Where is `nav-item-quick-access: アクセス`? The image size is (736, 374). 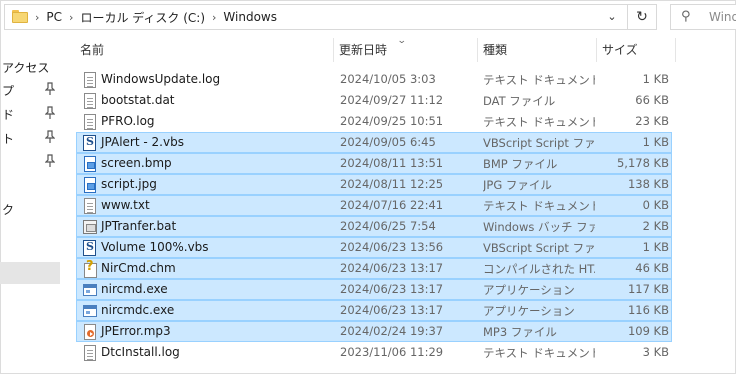
nav-item-quick-access: アクセス is located at coordinates (30, 67).